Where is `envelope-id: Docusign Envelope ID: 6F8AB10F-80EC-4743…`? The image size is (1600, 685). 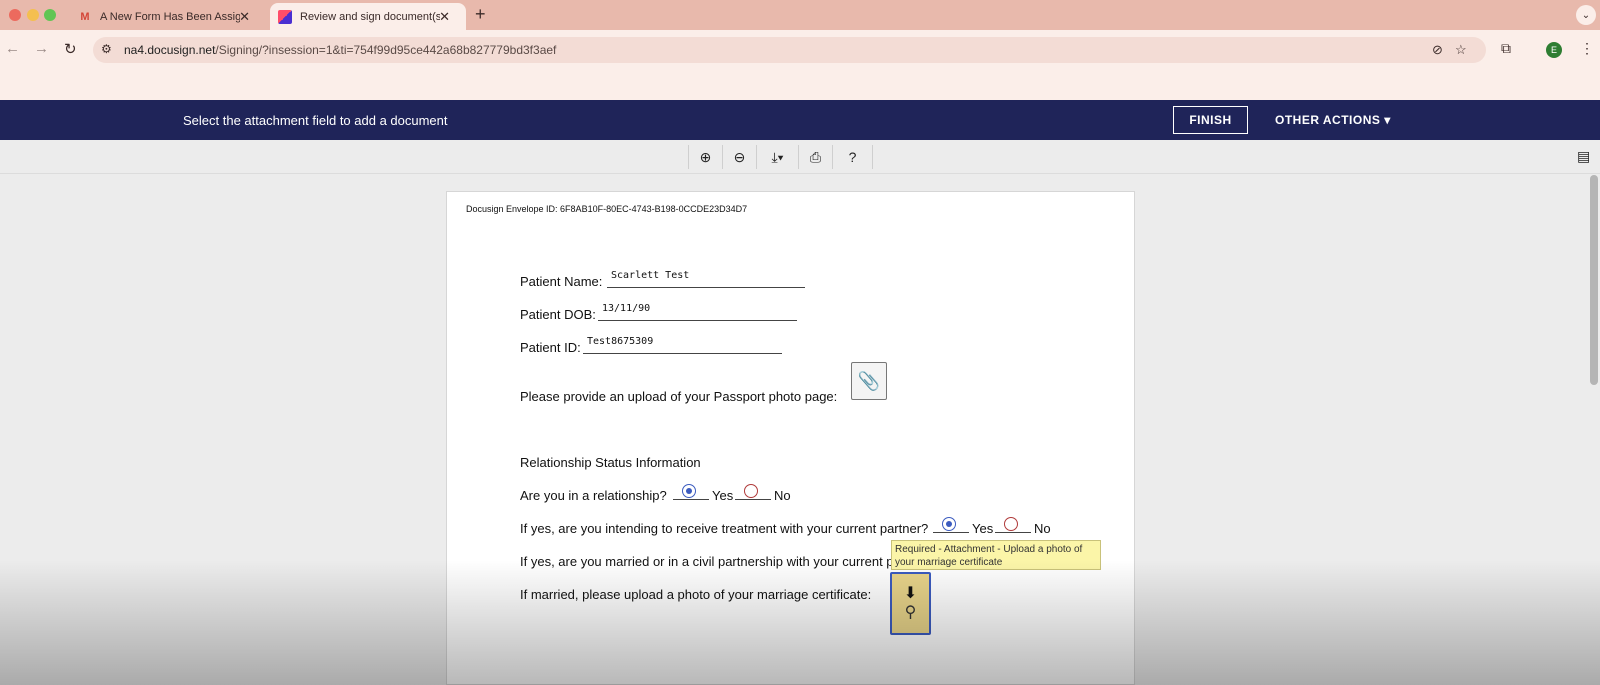 envelope-id: Docusign Envelope ID: 6F8AB10F-80EC-4743… is located at coordinates (607, 209).